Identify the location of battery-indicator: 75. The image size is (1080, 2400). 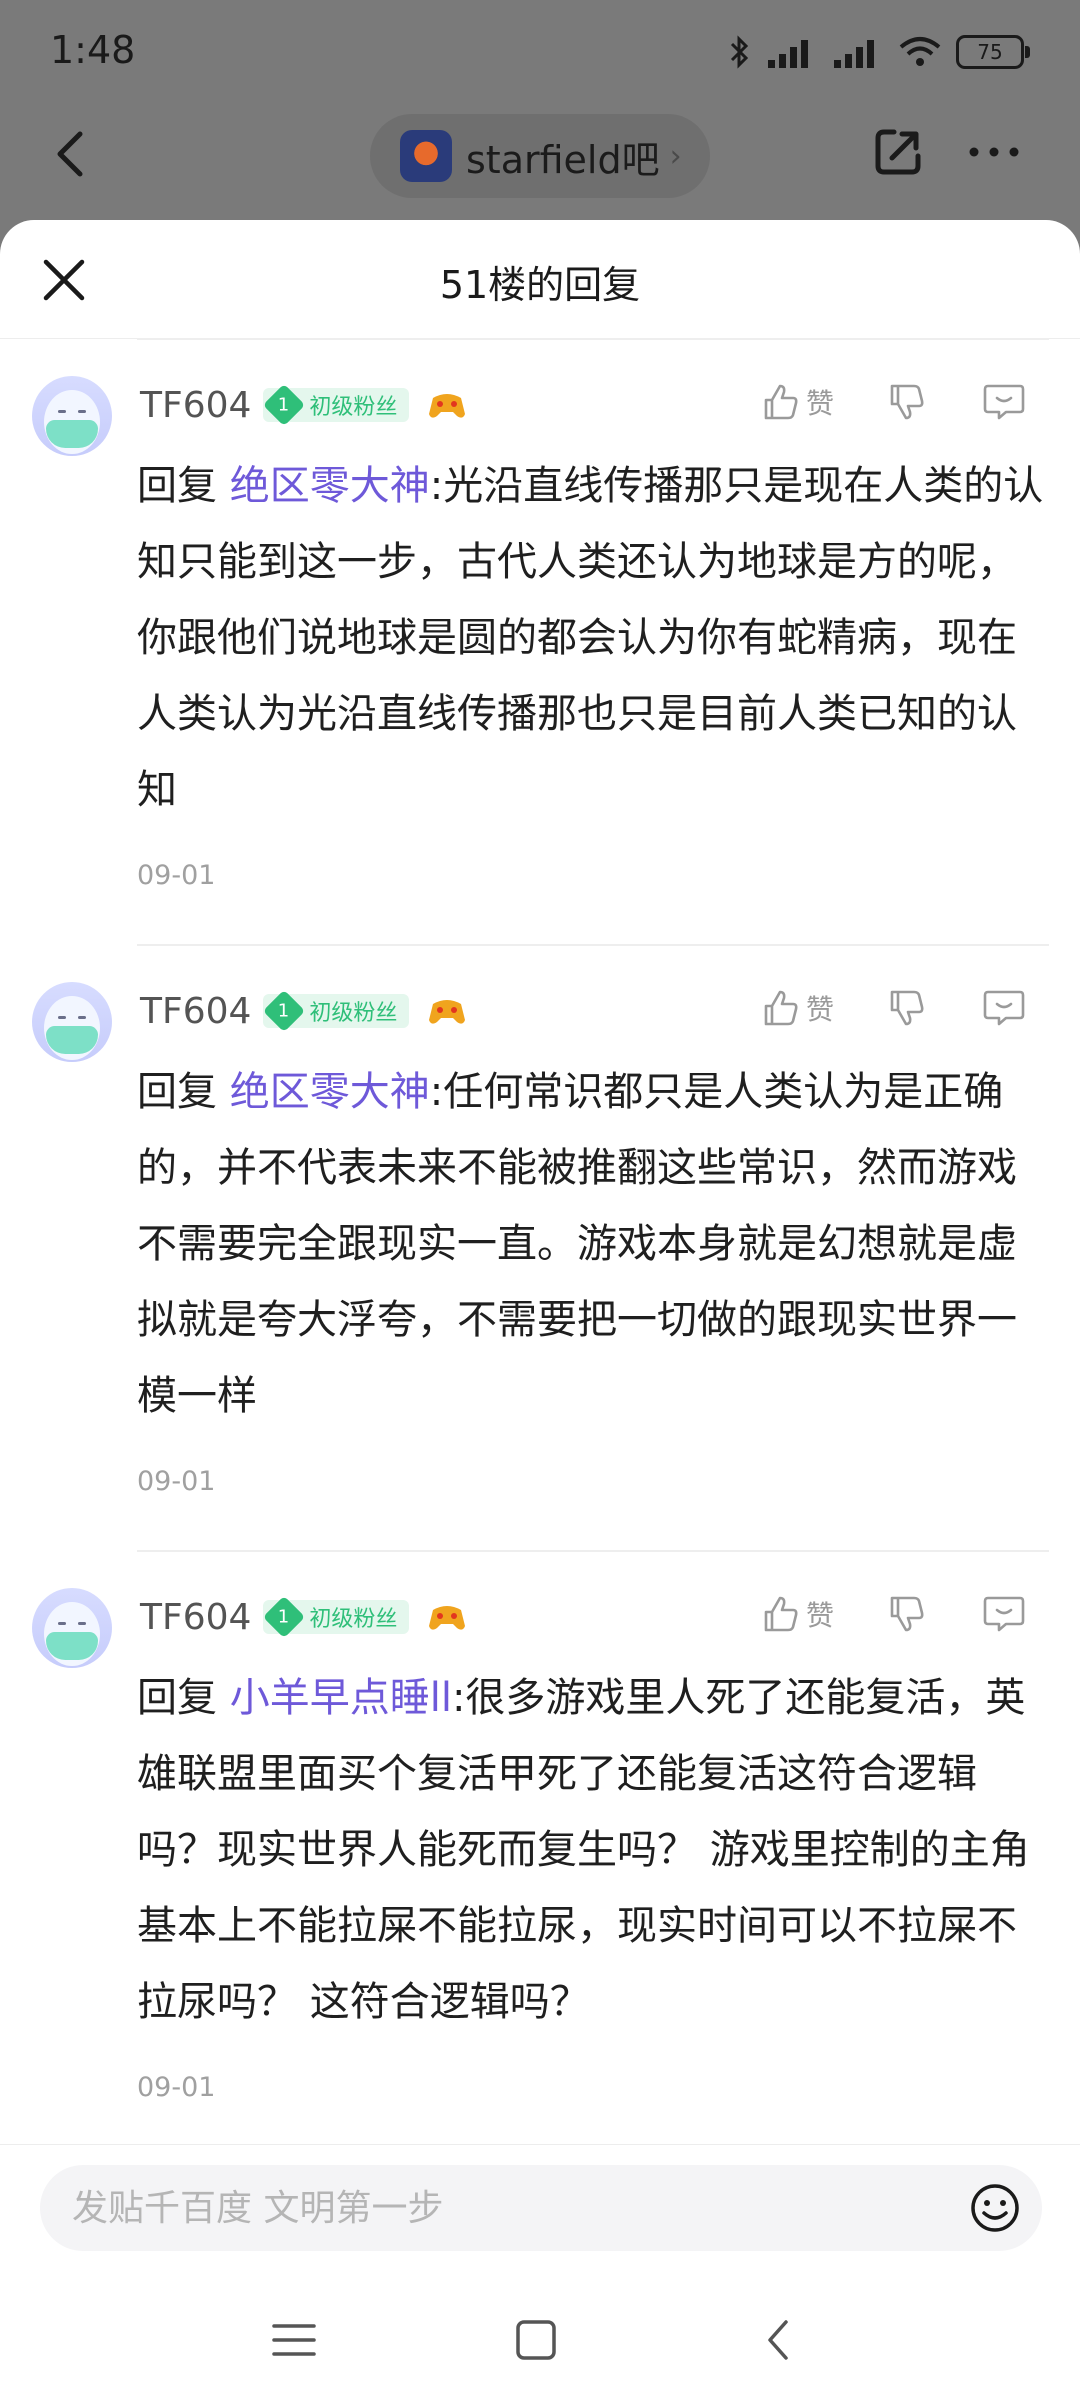
(993, 52).